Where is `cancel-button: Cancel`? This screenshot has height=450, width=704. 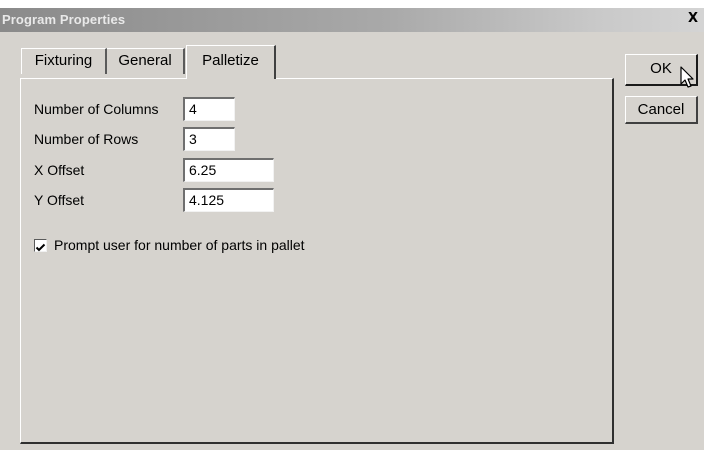
cancel-button: Cancel is located at coordinates (661, 110).